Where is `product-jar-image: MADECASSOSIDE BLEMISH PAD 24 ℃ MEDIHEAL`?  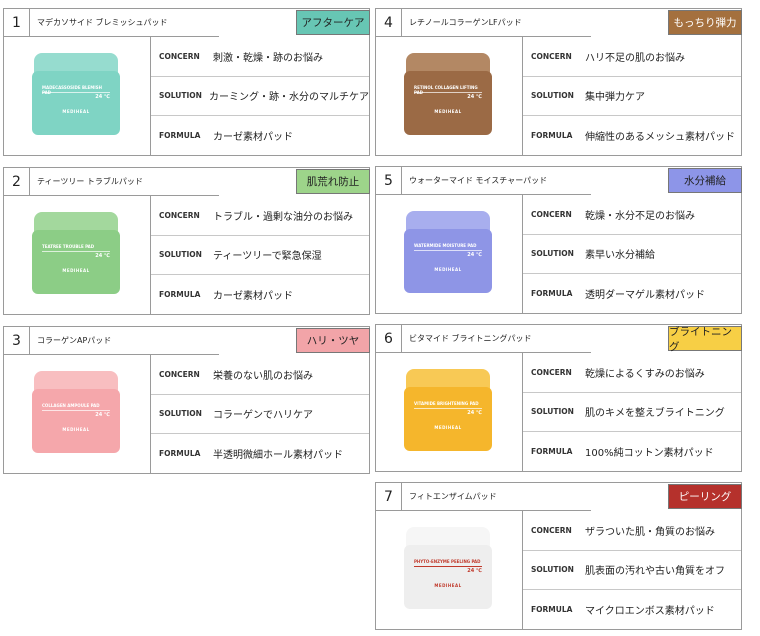
product-jar-image: MADECASSOSIDE BLEMISH PAD 24 ℃ MEDIHEAL is located at coordinates (76, 94).